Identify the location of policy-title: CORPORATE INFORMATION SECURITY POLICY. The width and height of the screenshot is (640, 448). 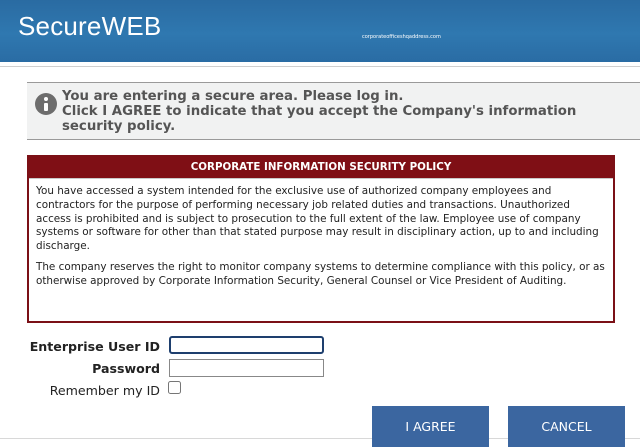
(321, 168).